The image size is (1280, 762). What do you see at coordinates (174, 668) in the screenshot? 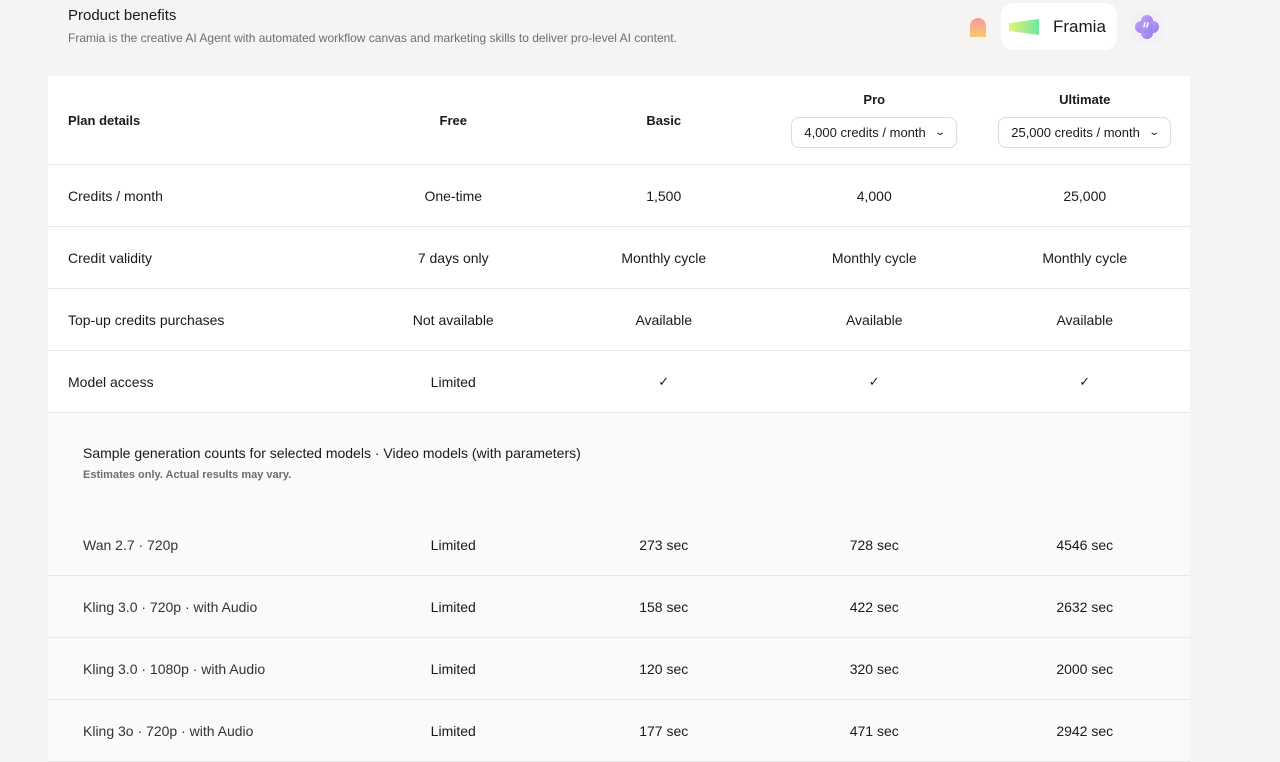
I see `row-label: Kling 3.0 · 1080p · with Audio` at bounding box center [174, 668].